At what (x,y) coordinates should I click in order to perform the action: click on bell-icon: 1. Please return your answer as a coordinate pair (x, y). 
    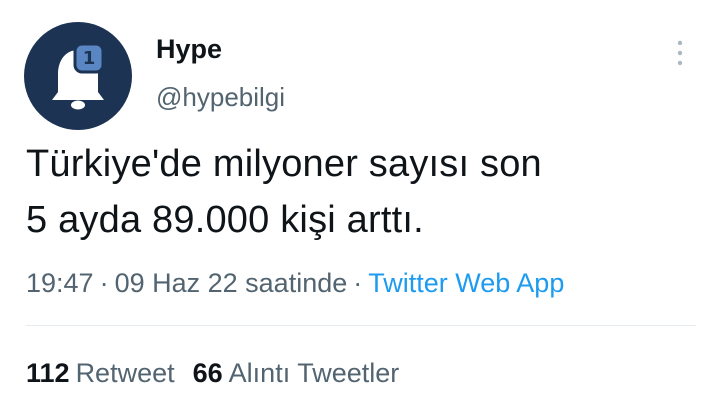
    Looking at the image, I should click on (78, 76).